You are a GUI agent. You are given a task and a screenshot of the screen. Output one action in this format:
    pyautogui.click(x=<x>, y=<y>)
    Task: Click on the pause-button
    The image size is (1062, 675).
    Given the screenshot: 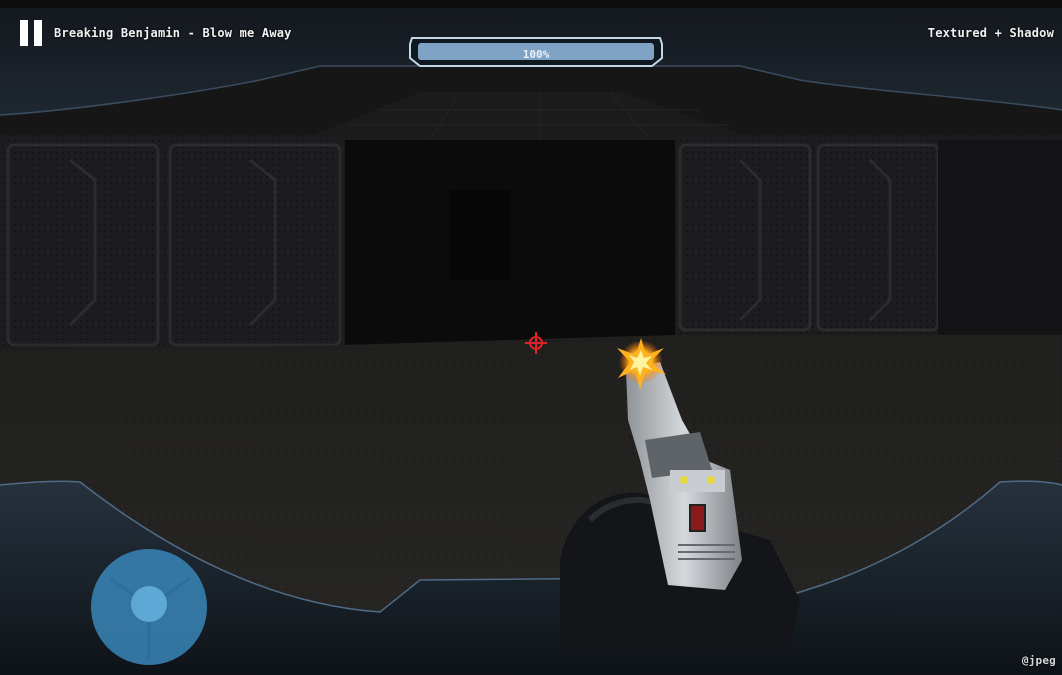 What is the action you would take?
    pyautogui.click(x=32, y=33)
    